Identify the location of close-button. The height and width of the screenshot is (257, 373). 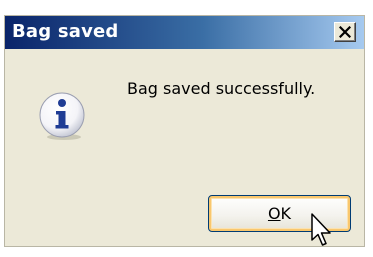
(345, 32).